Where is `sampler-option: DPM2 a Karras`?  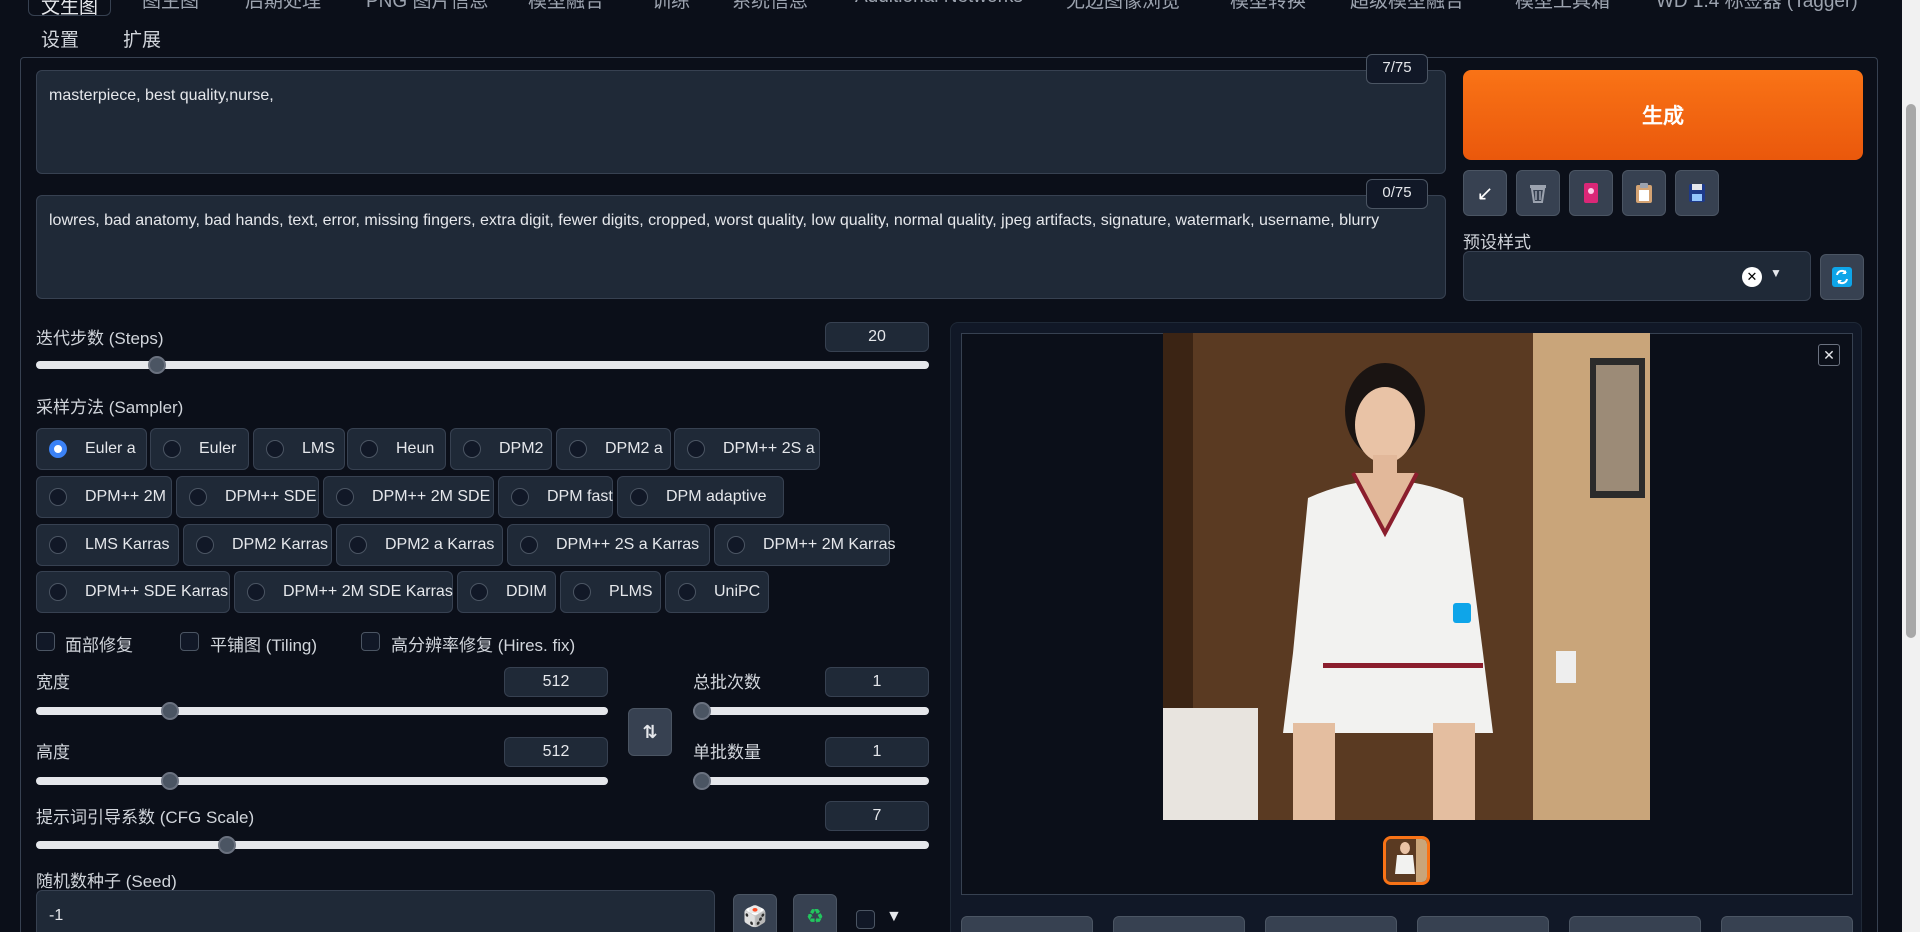 sampler-option: DPM2 a Karras is located at coordinates (419, 545).